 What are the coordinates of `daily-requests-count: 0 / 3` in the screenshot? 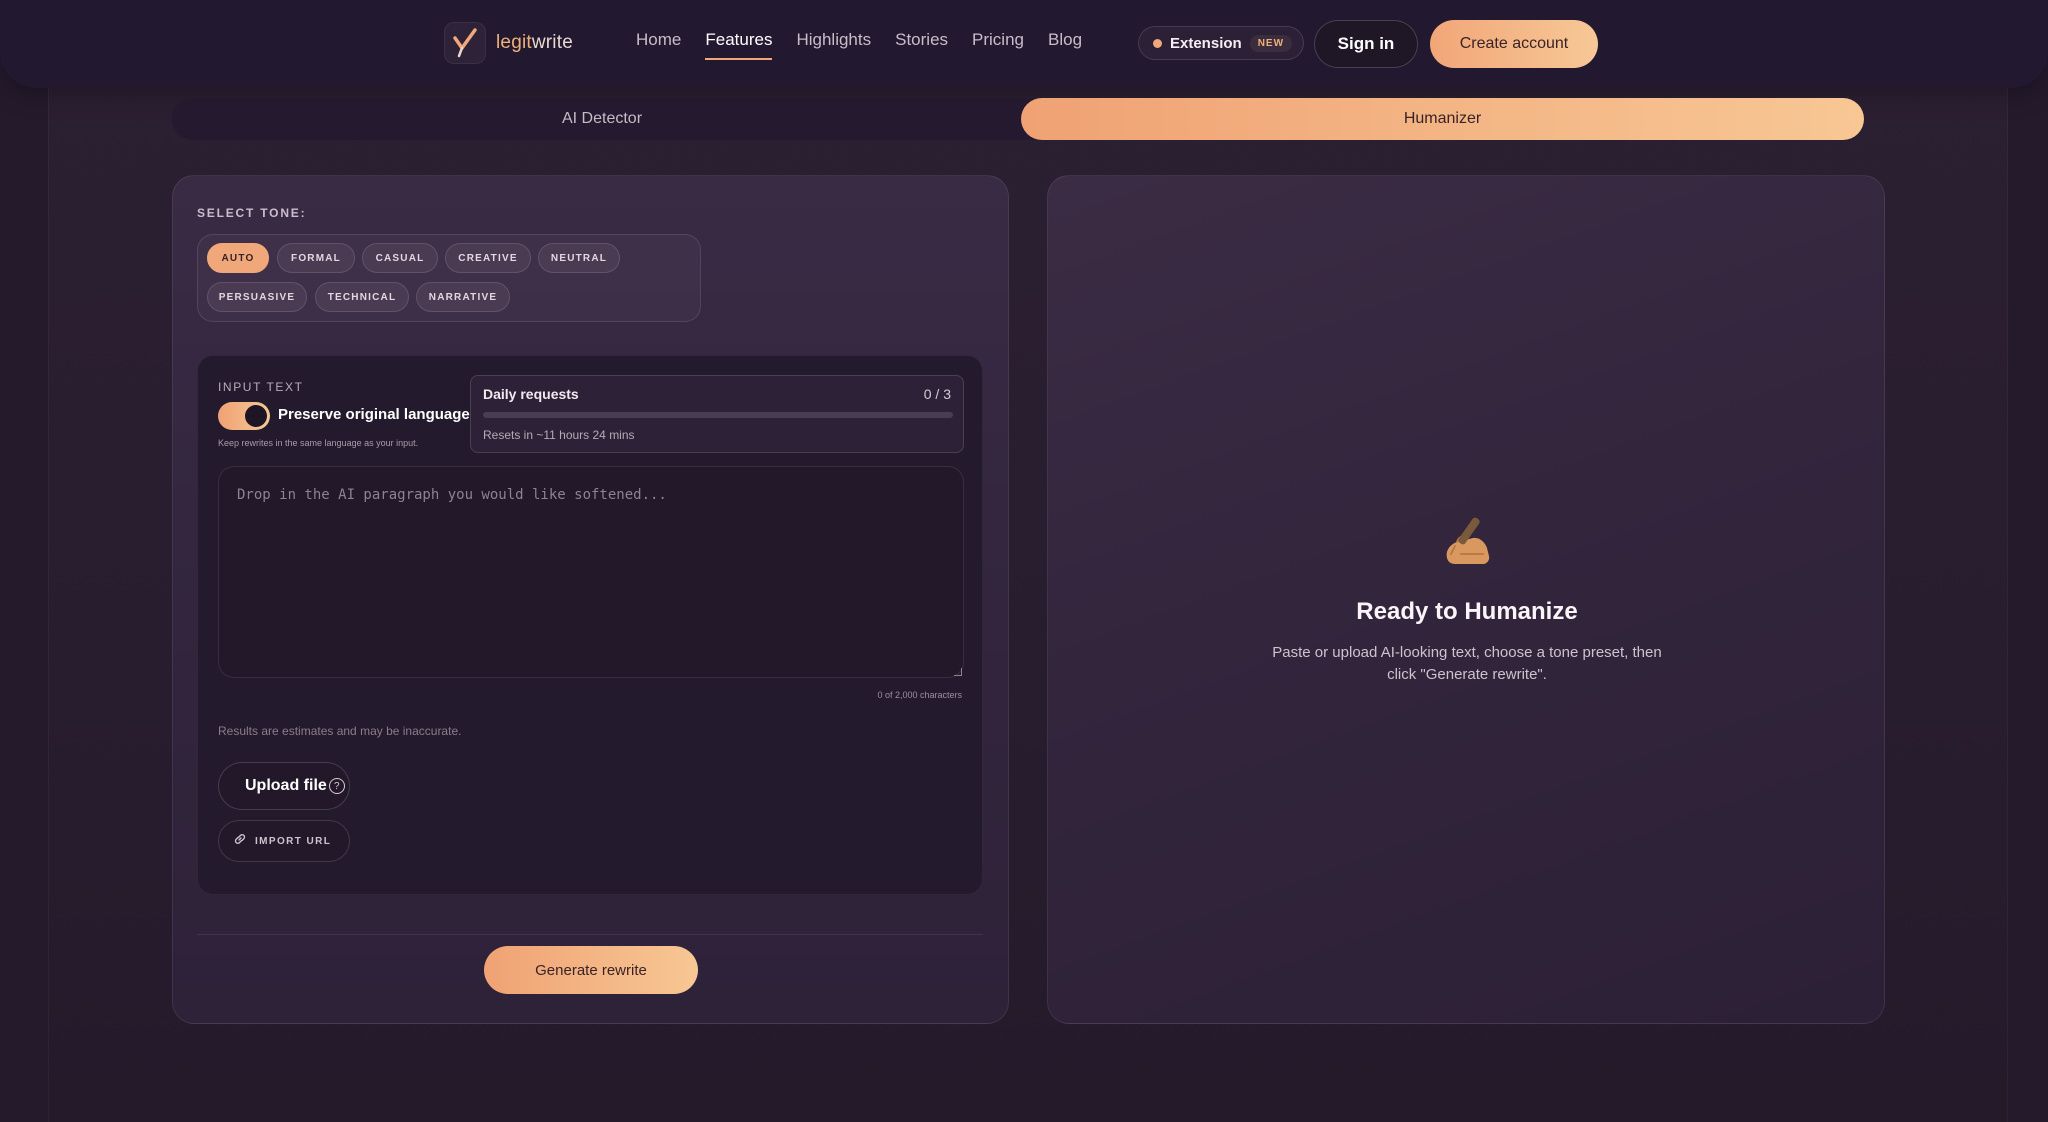 It's located at (937, 394).